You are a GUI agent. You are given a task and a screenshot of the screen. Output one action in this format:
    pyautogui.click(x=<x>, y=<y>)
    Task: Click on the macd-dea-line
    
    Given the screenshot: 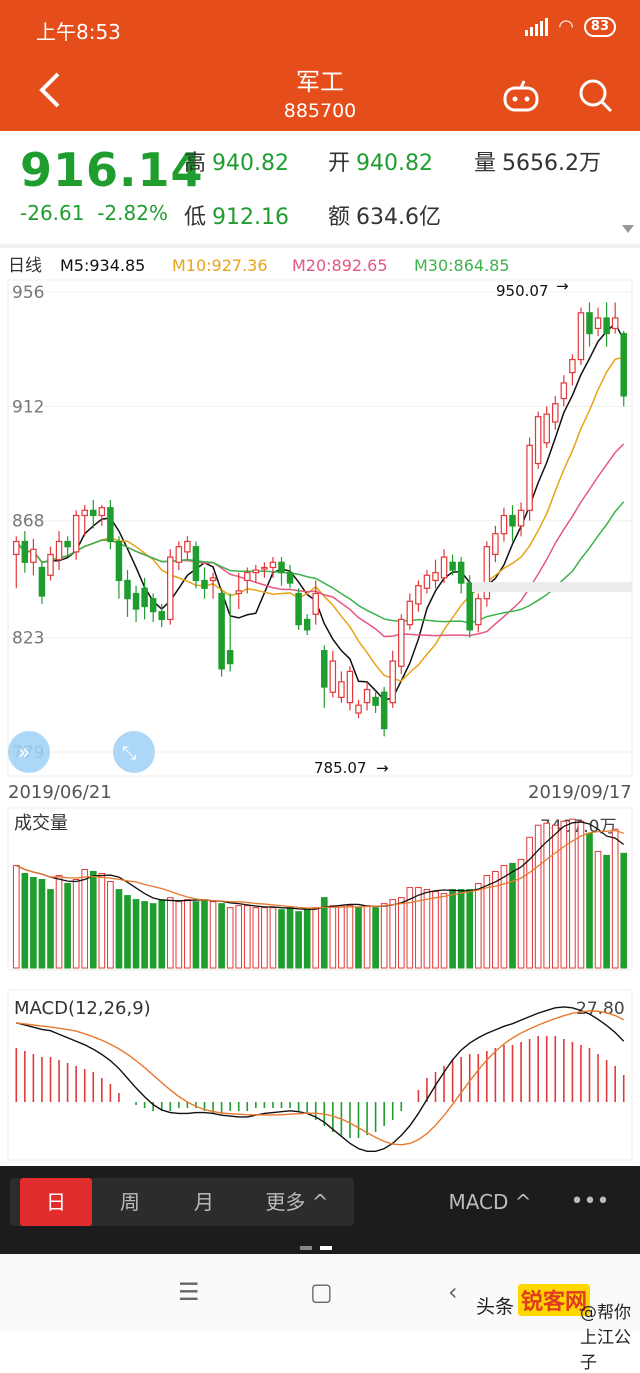 What is the action you would take?
    pyautogui.click(x=320, y=1078)
    